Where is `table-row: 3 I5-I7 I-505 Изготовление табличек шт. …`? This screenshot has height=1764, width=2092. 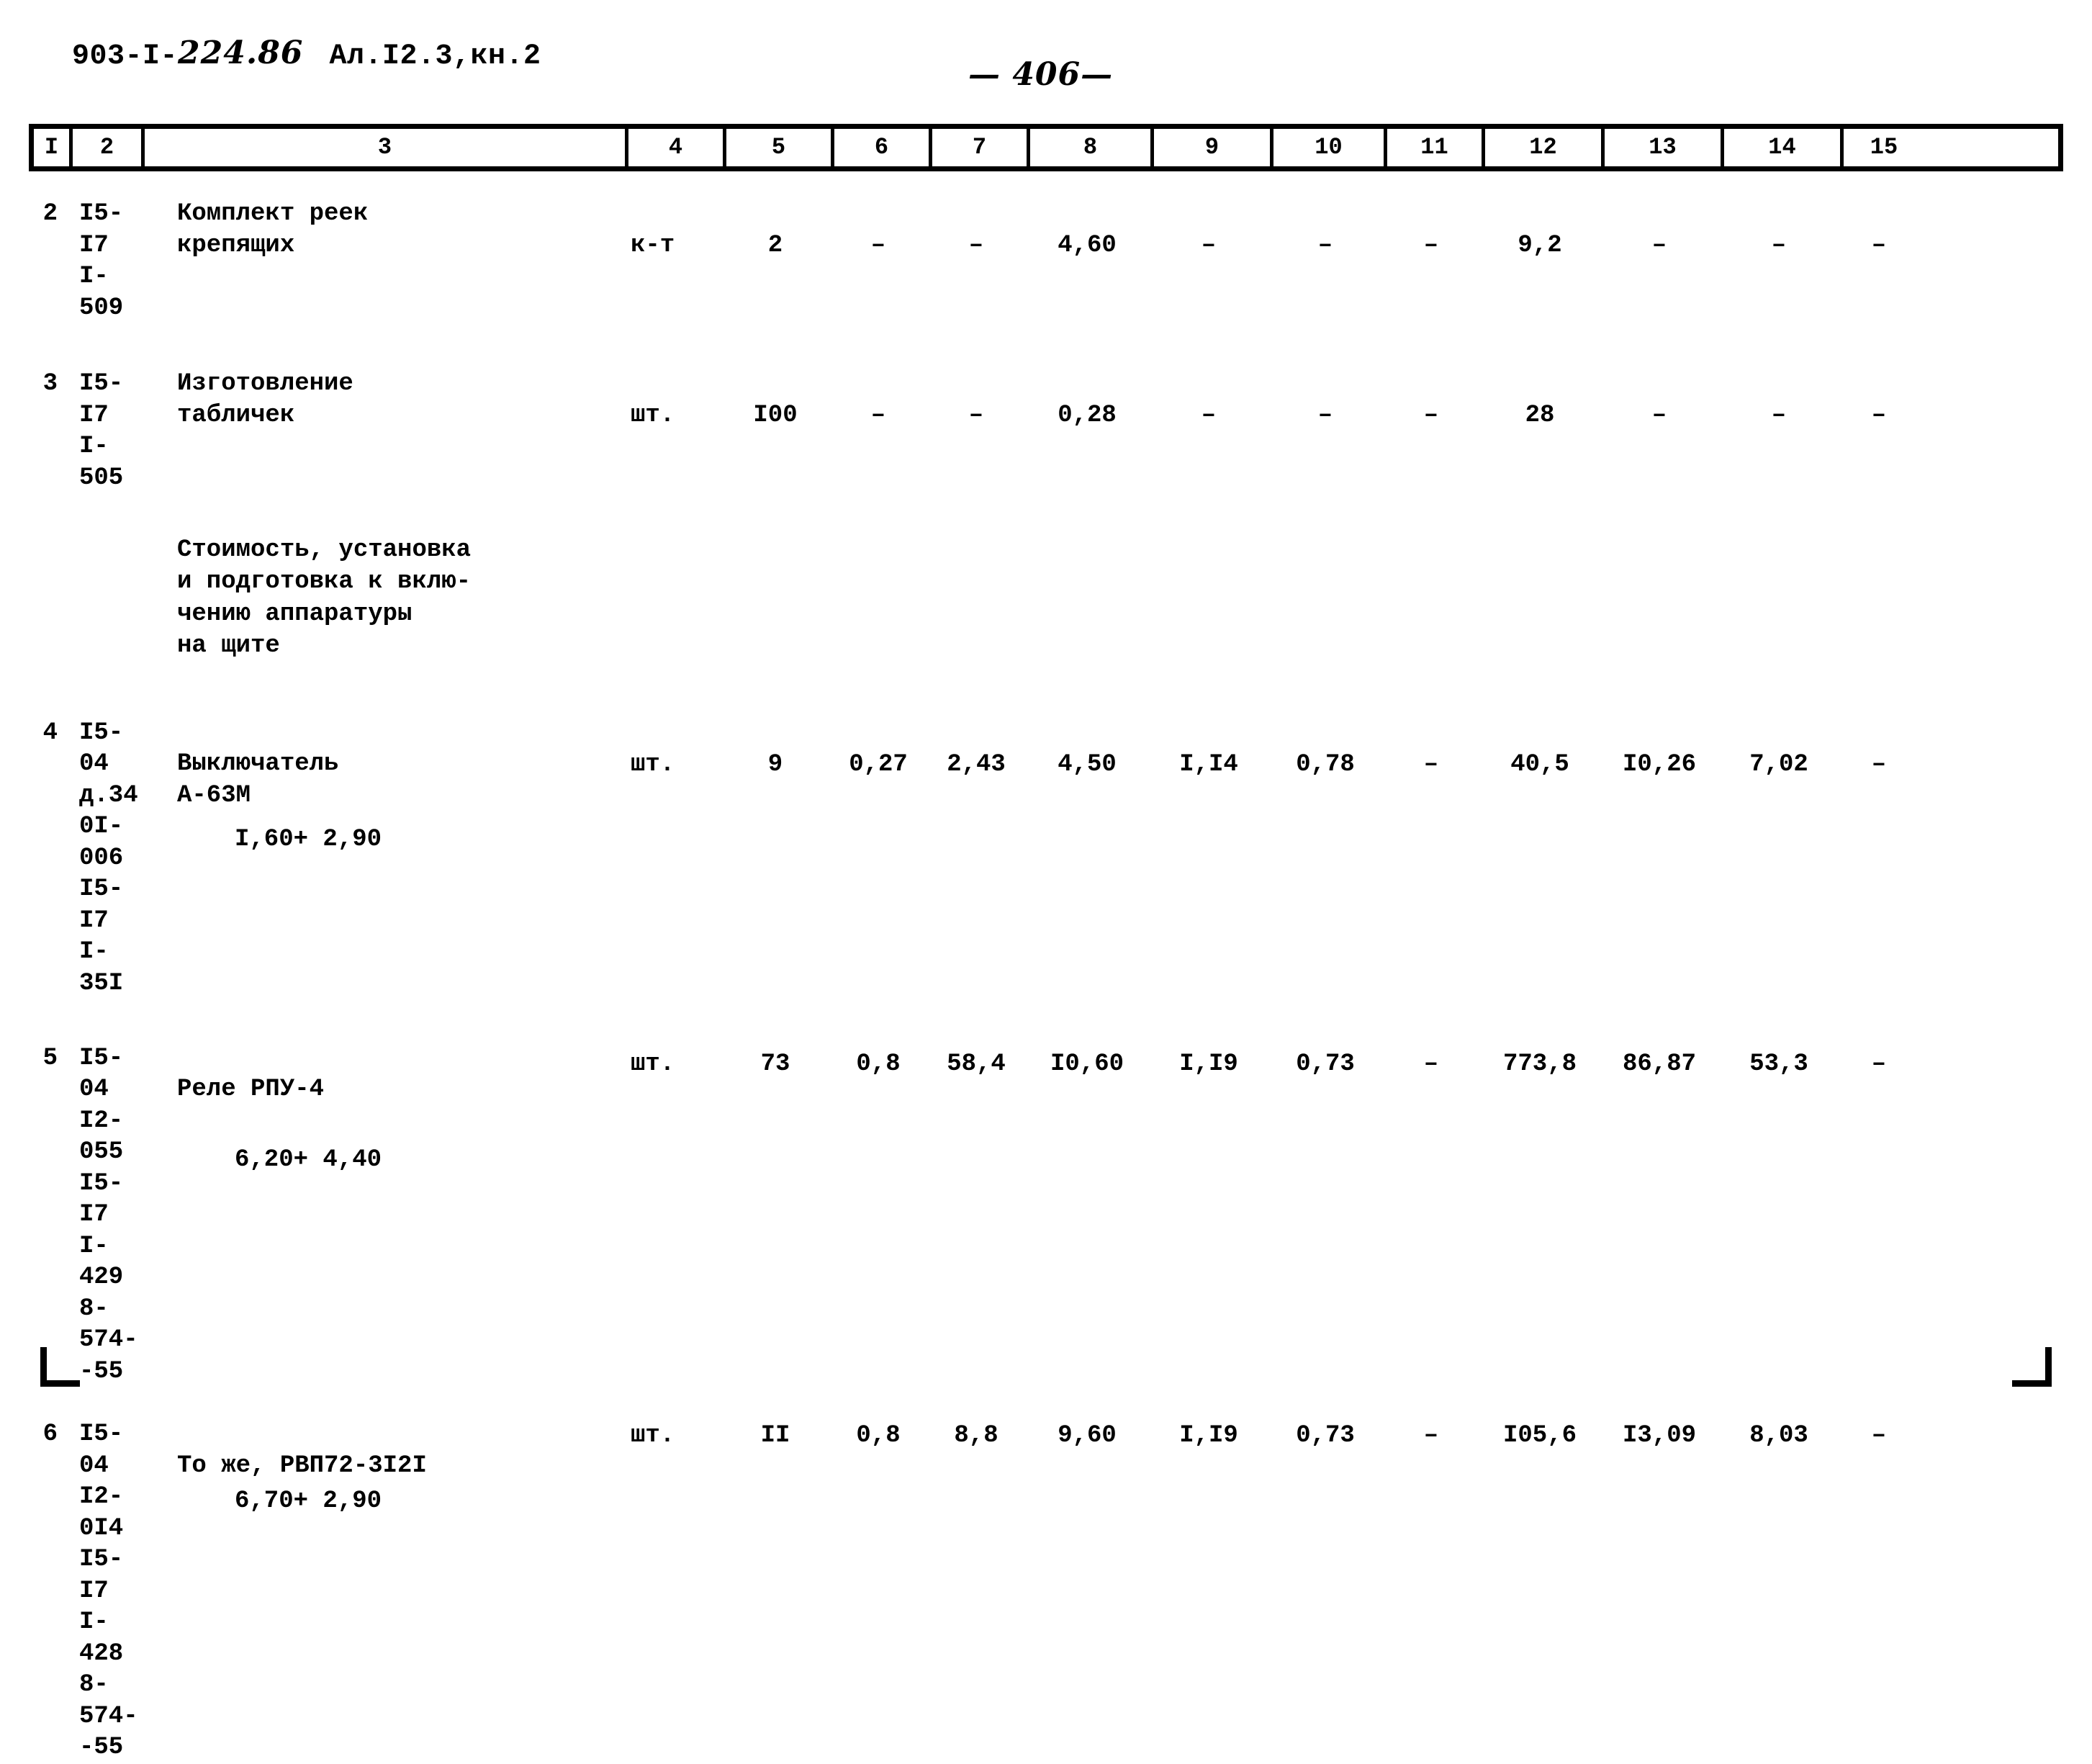
table-row: 3 I5-I7 I-505 Изготовление табличек шт. … is located at coordinates (1046, 431).